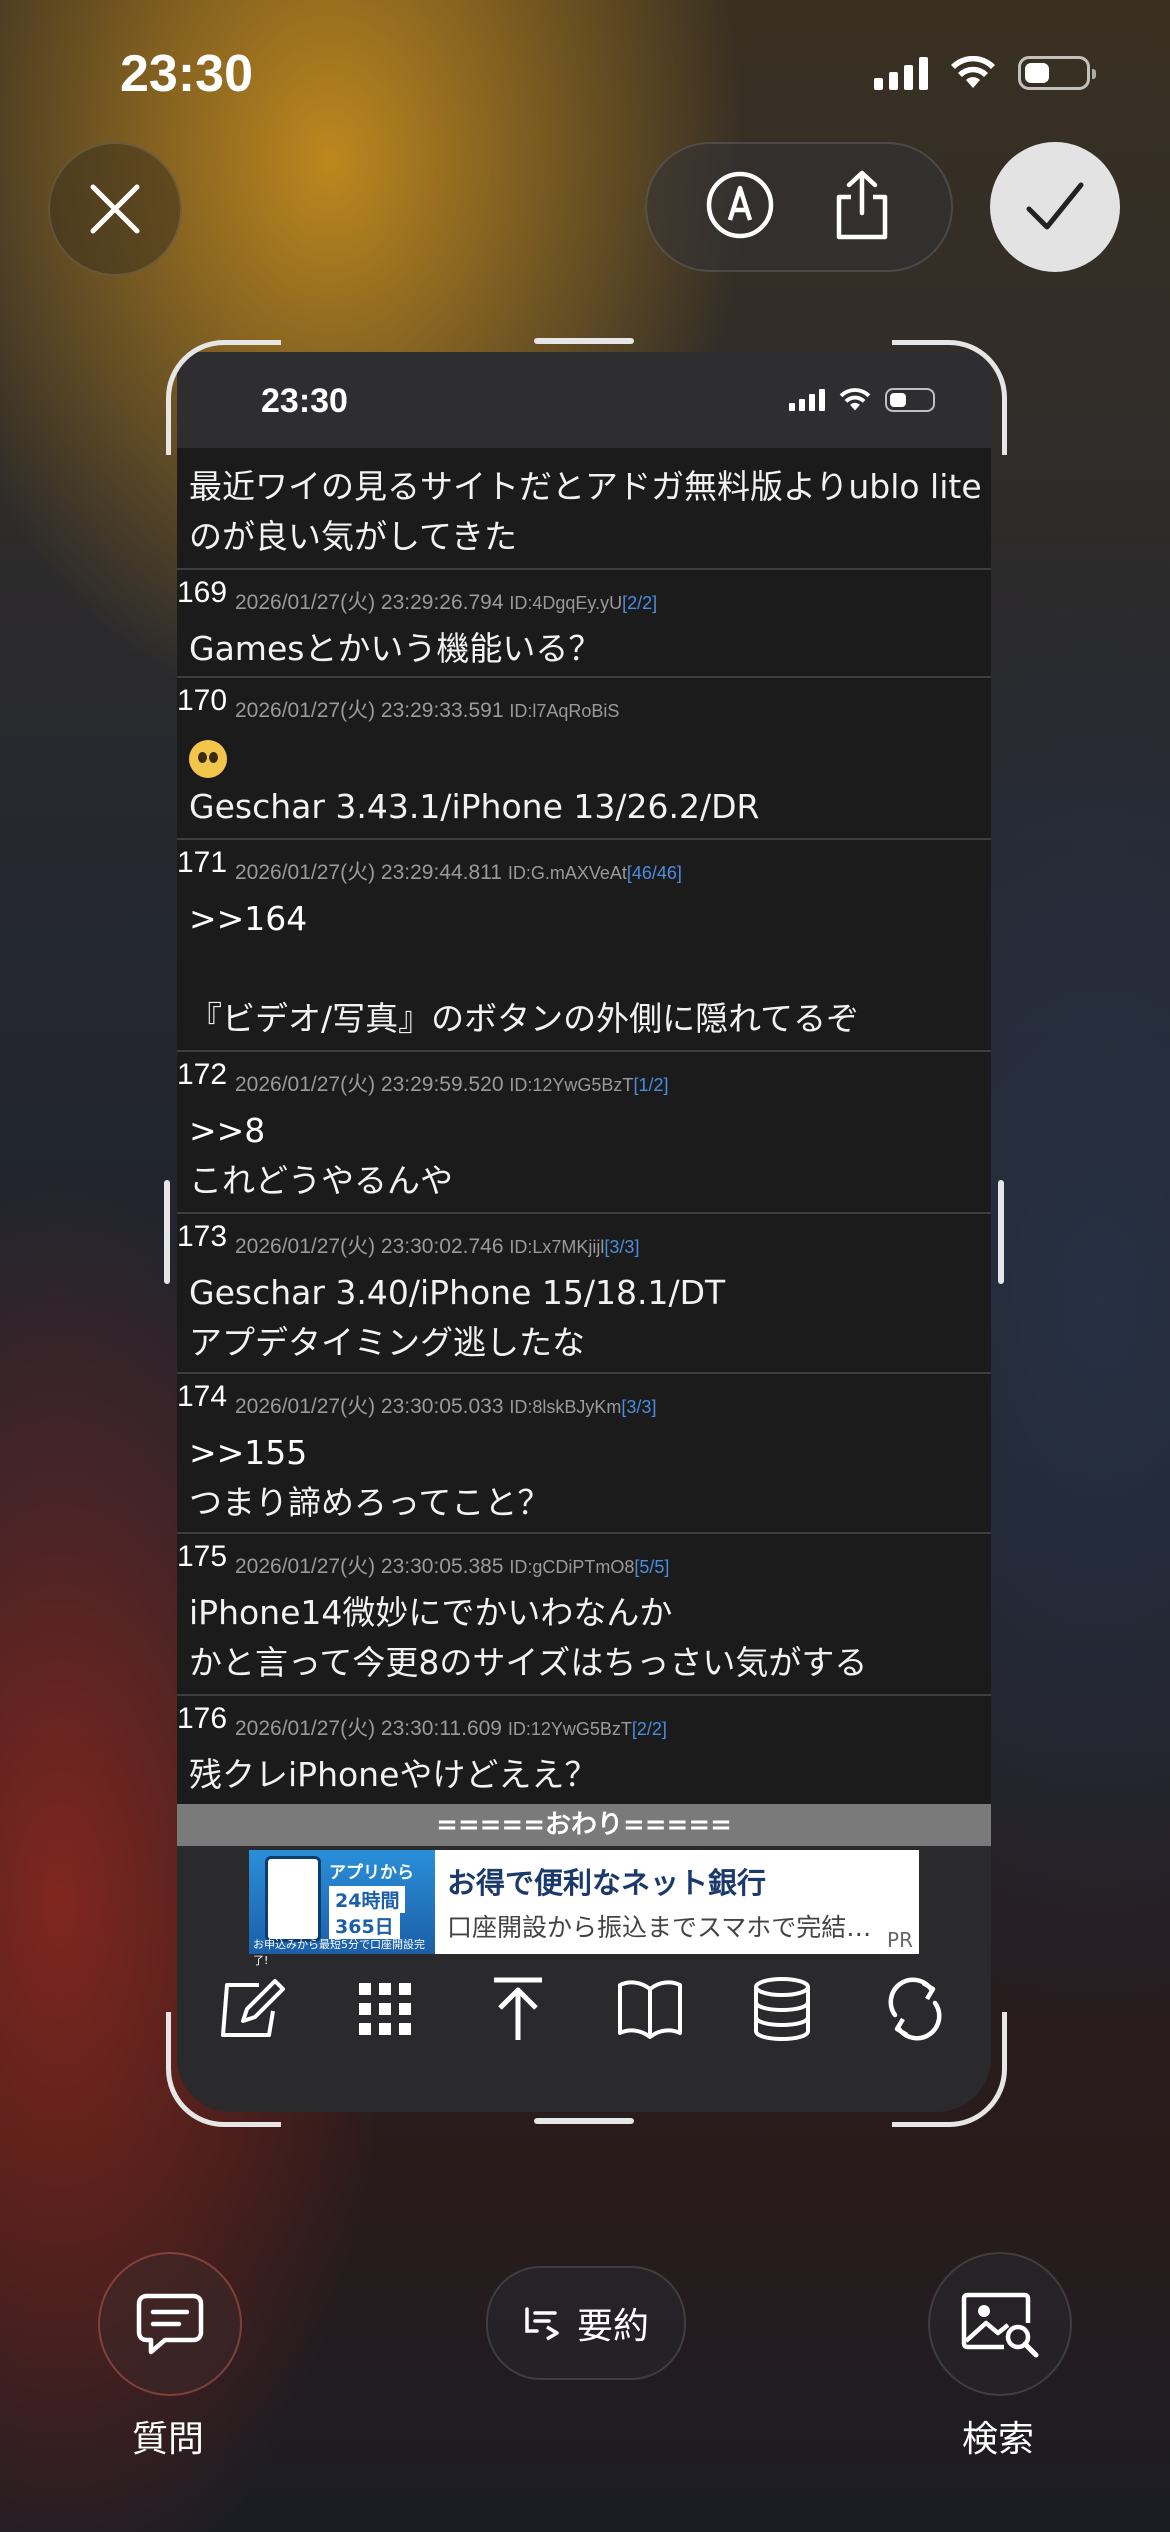 The width and height of the screenshot is (1170, 2532). Describe the element at coordinates (571, 1567) in the screenshot. I see `post-id: ID:gCDiPTmO8` at that location.